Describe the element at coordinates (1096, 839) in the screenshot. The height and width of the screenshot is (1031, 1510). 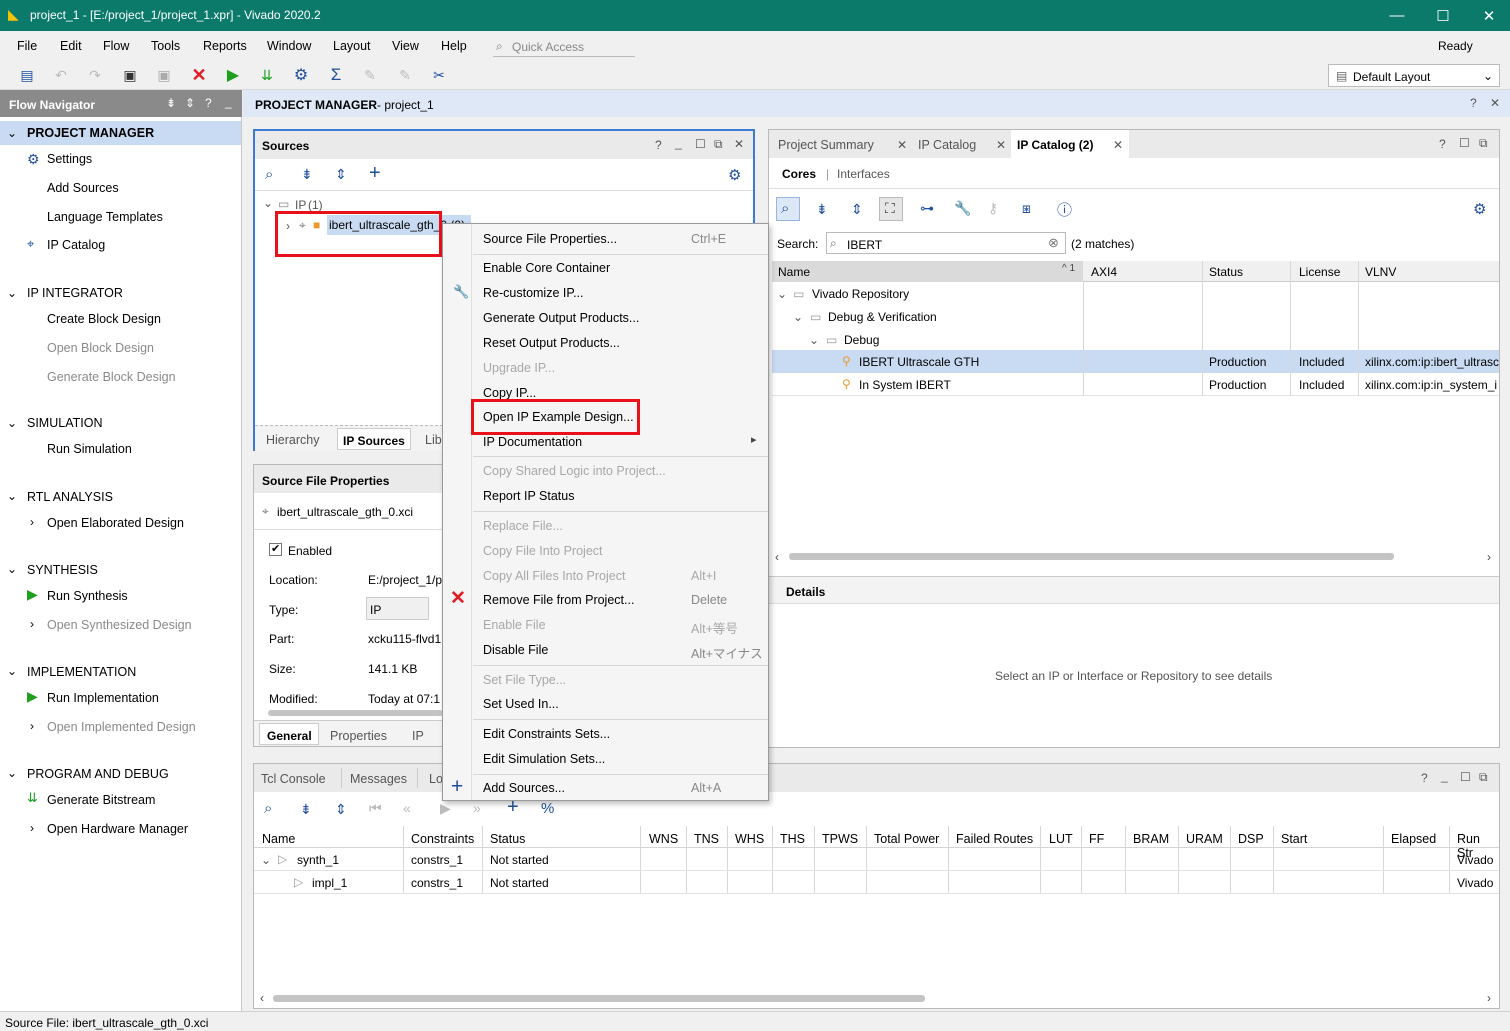
I see `col-ff: FF` at that location.